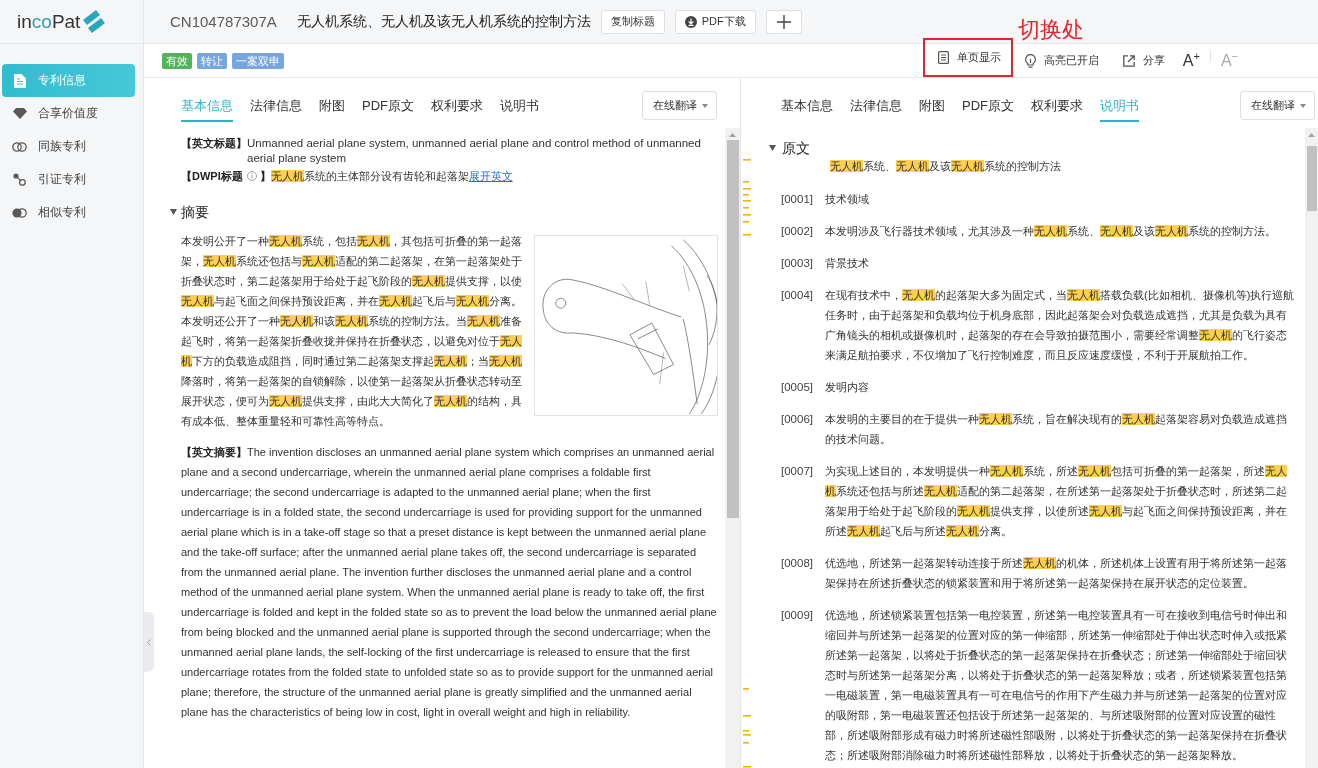 The width and height of the screenshot is (1318, 768). What do you see at coordinates (807, 107) in the screenshot?
I see `tab: 基本信息` at bounding box center [807, 107].